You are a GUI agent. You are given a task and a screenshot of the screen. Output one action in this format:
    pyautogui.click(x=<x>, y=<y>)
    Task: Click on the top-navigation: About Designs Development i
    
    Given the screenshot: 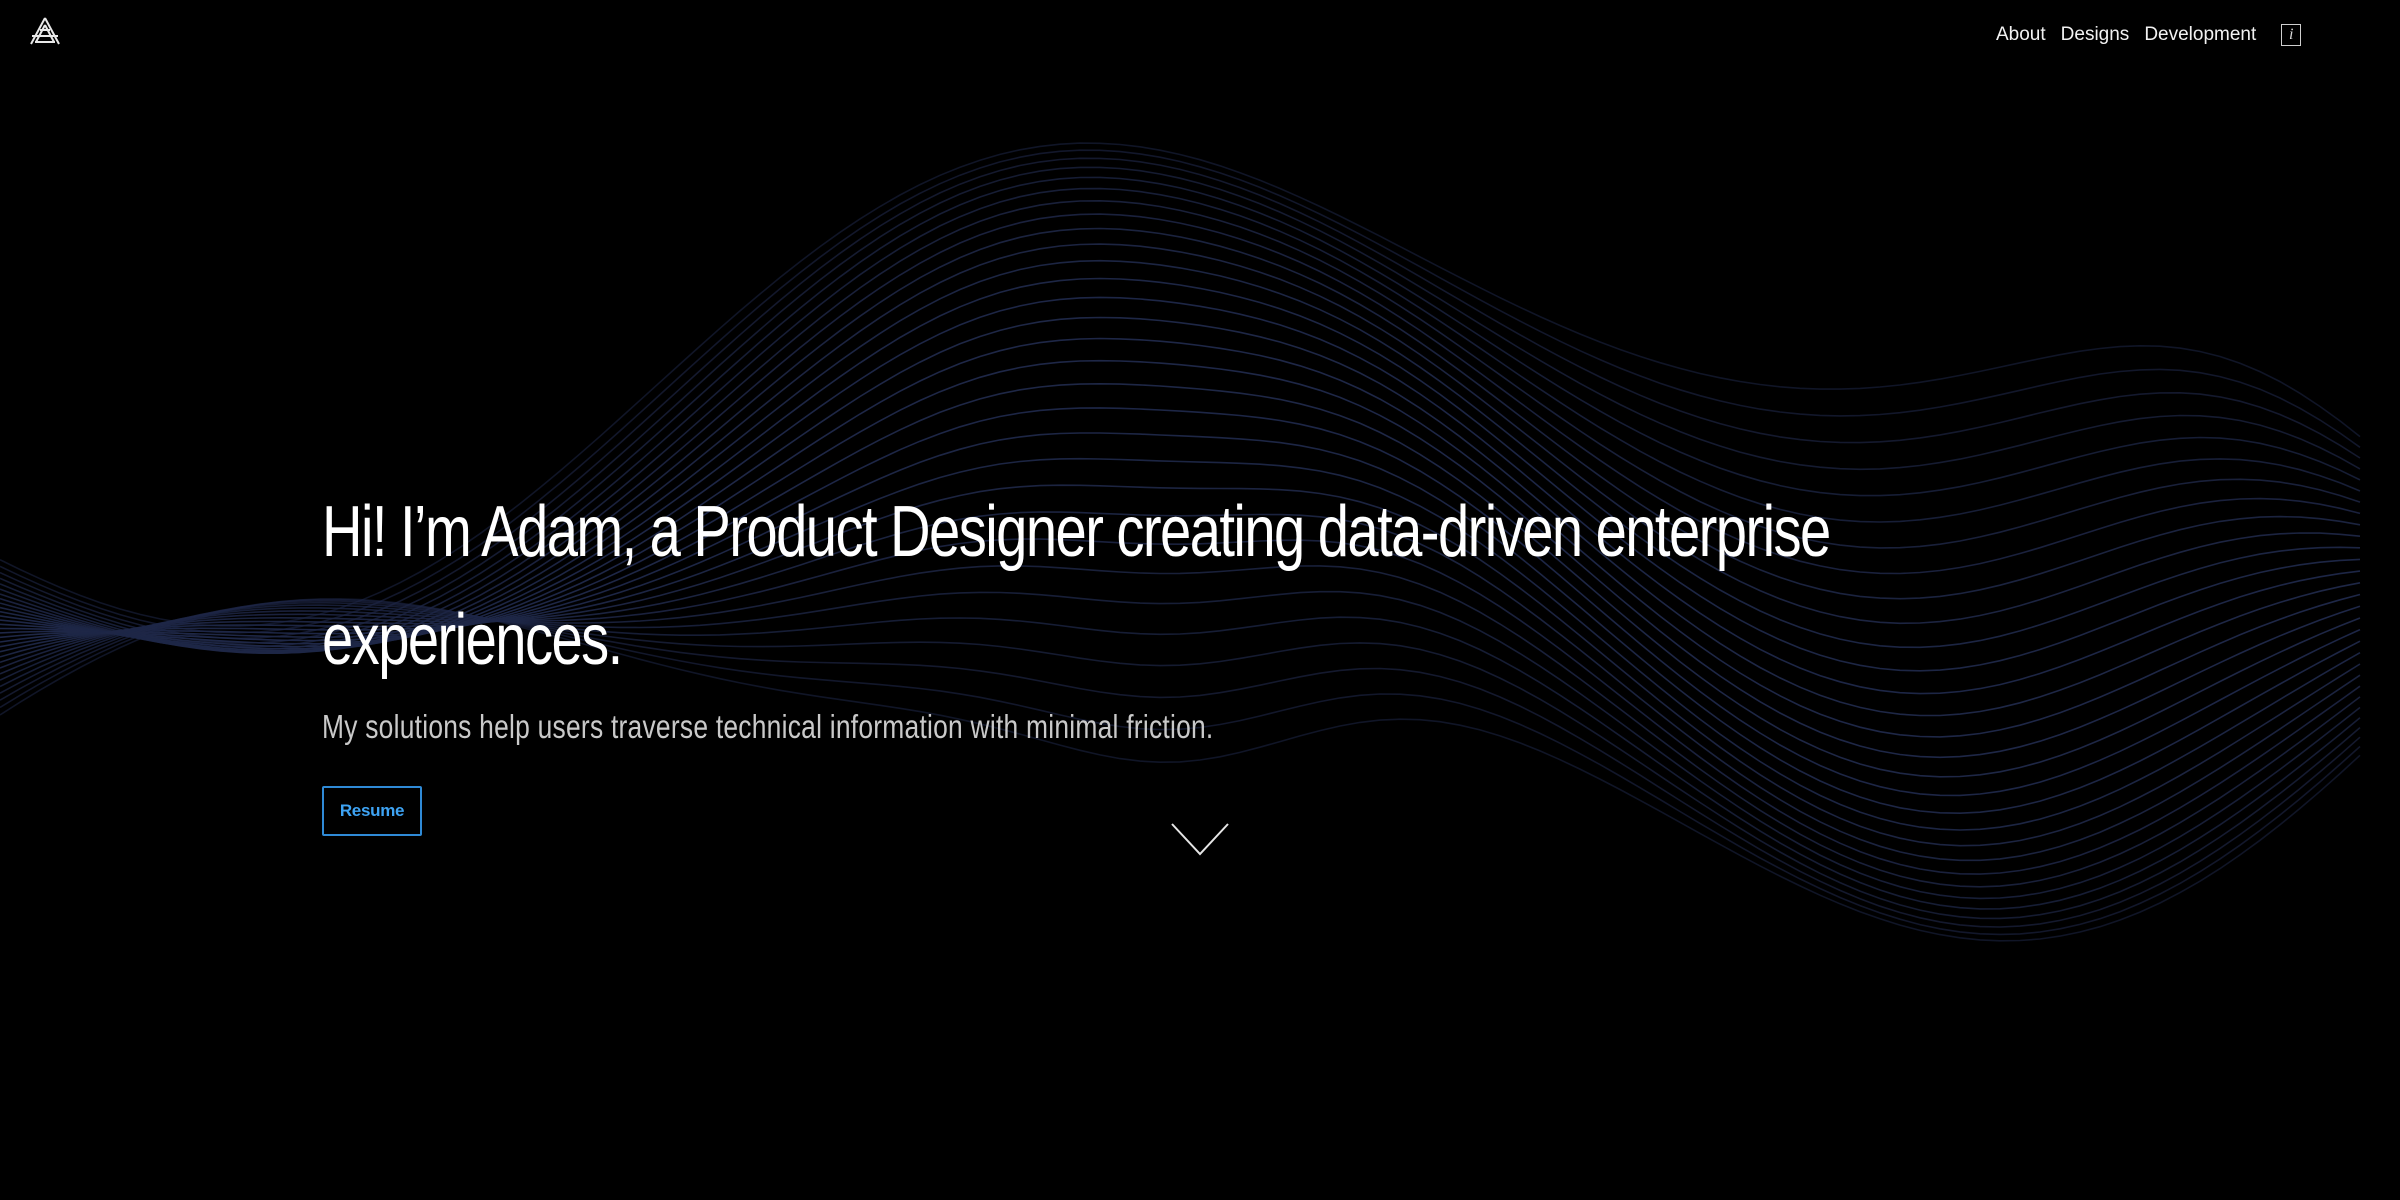 What is the action you would take?
    pyautogui.click(x=2149, y=35)
    